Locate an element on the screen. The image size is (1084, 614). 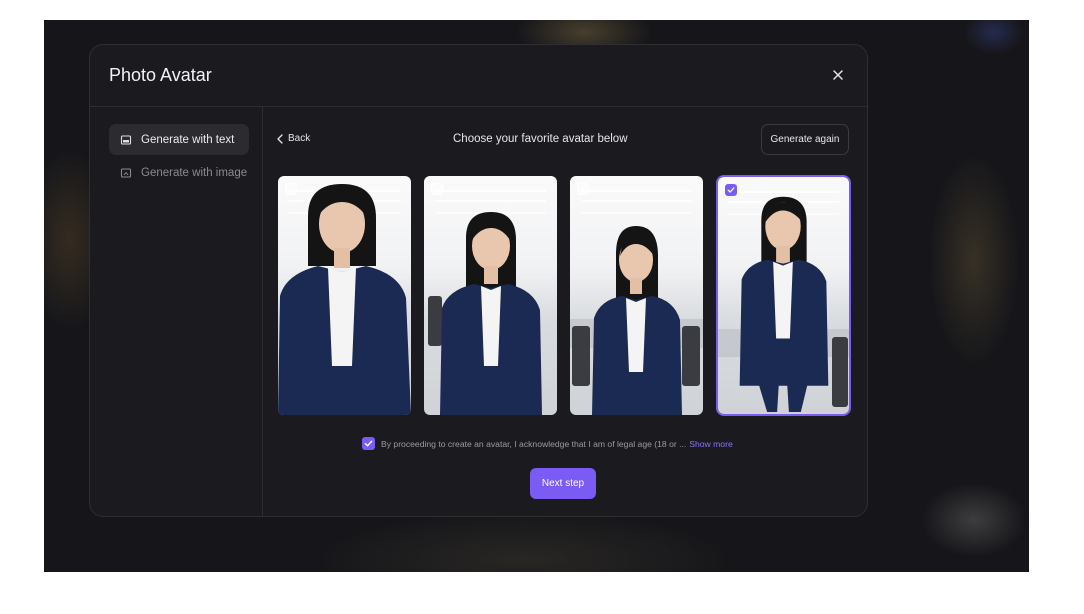
generate-again-button: Generate again is located at coordinates (805, 139).